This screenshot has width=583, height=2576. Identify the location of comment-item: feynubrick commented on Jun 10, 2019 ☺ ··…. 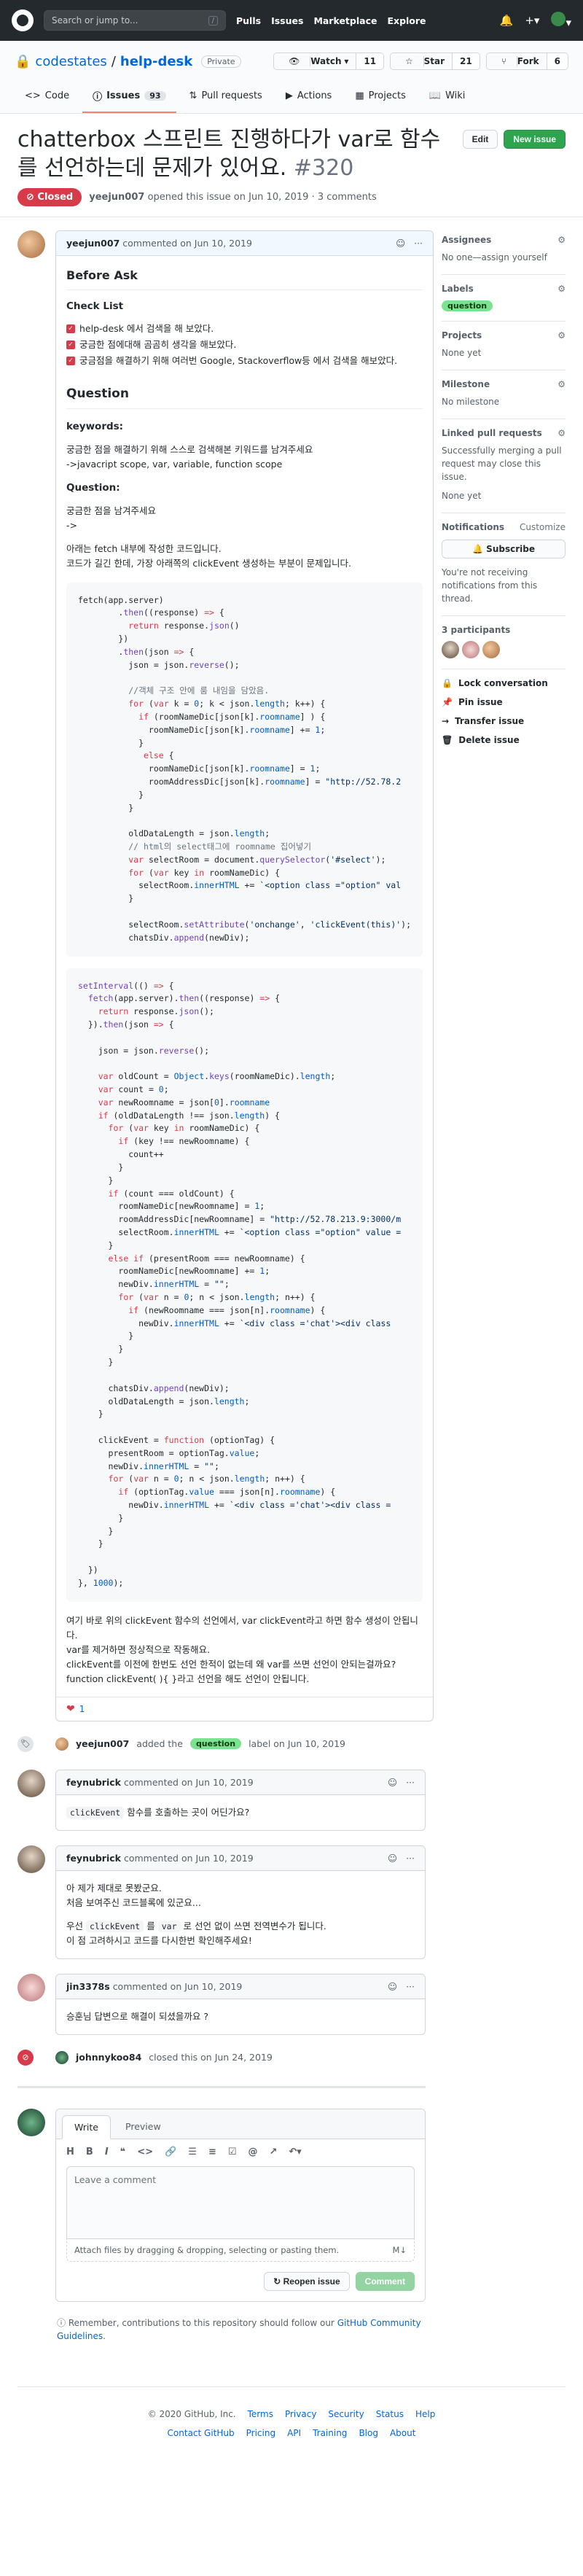
(221, 1902).